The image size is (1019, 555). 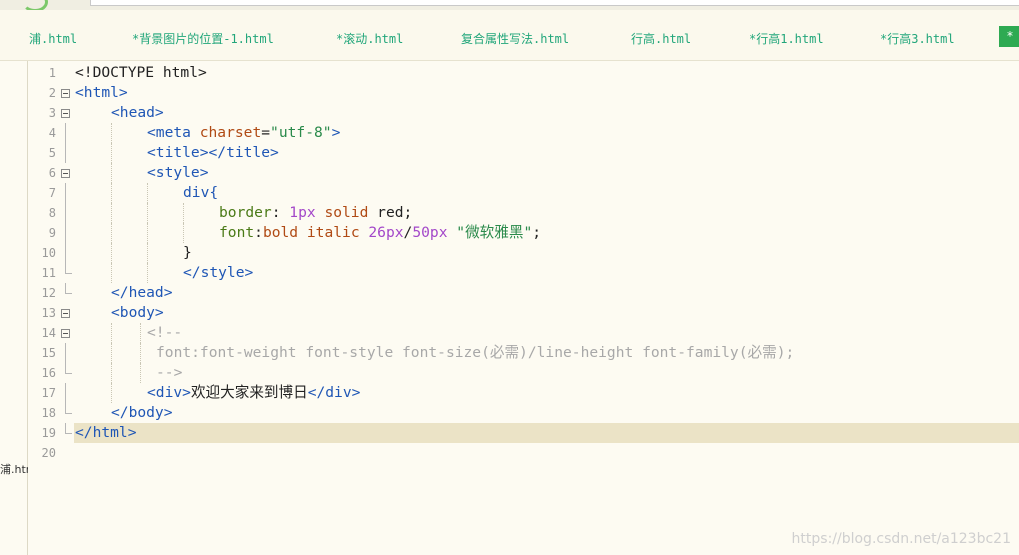 I want to click on title-strip, so click(x=509, y=6).